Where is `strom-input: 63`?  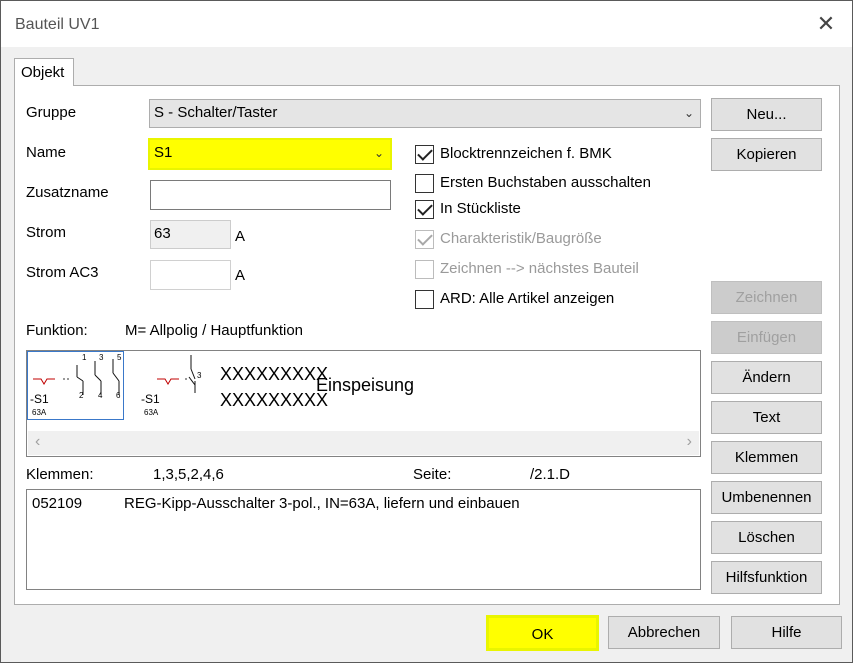 strom-input: 63 is located at coordinates (190, 234).